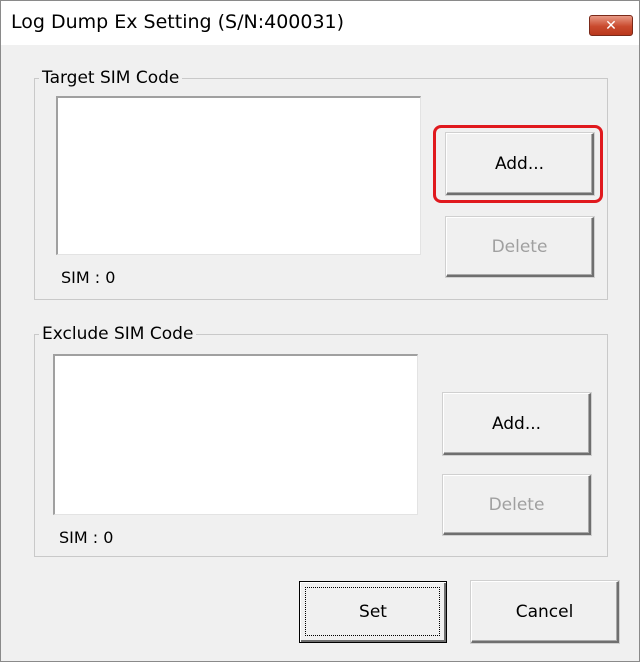  I want to click on set-button-focus-ring, so click(372, 611).